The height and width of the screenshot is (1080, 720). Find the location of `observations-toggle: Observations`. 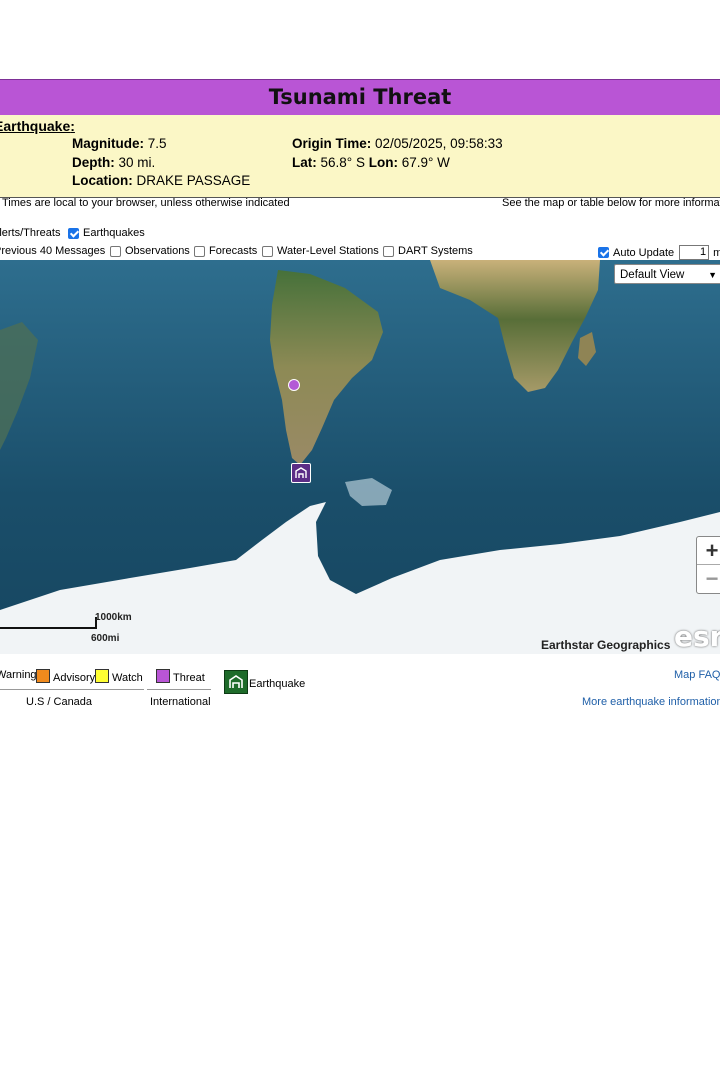

observations-toggle: Observations is located at coordinates (150, 251).